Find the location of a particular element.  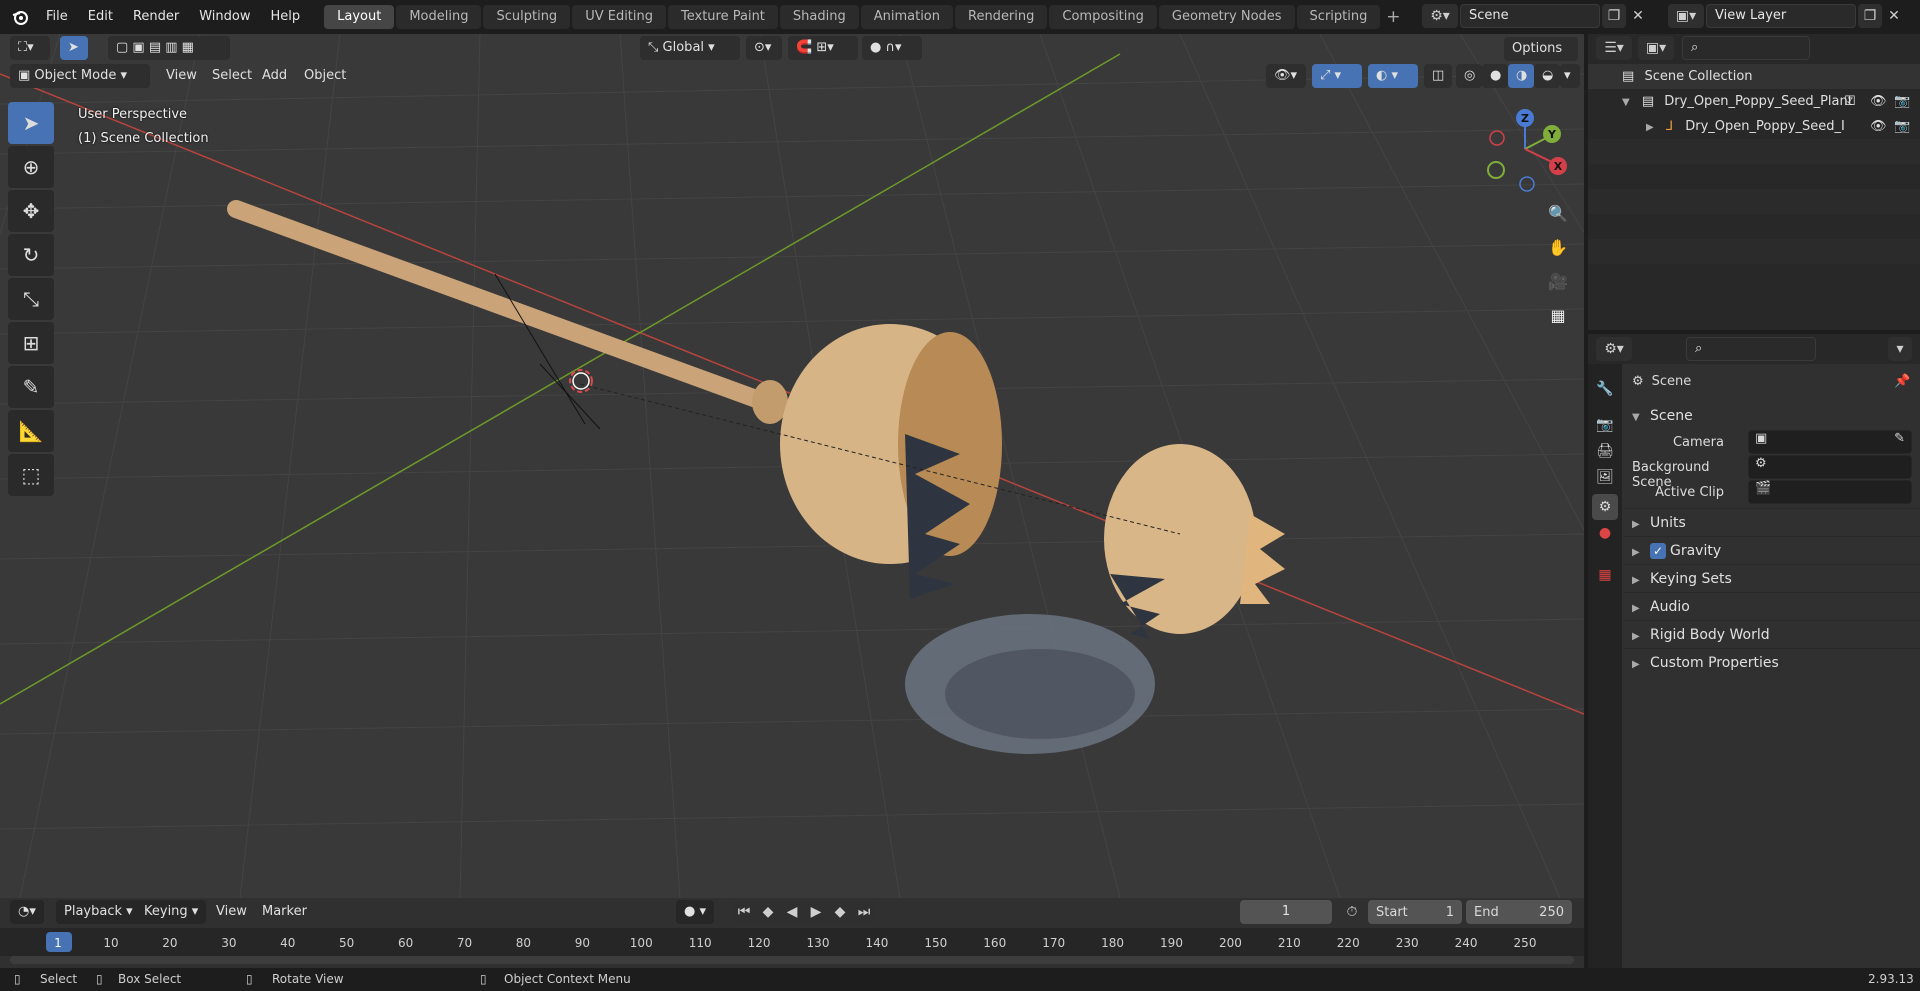

options-dropdown: Options ▾ is located at coordinates (1541, 58).